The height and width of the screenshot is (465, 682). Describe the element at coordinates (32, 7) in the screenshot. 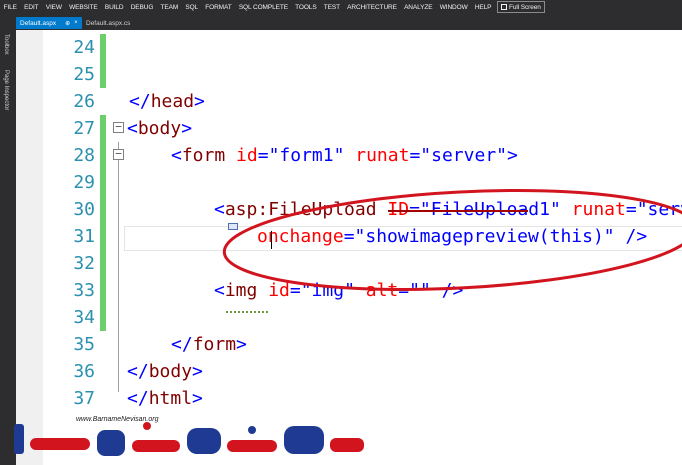

I see `menu-edit: EDIT` at that location.